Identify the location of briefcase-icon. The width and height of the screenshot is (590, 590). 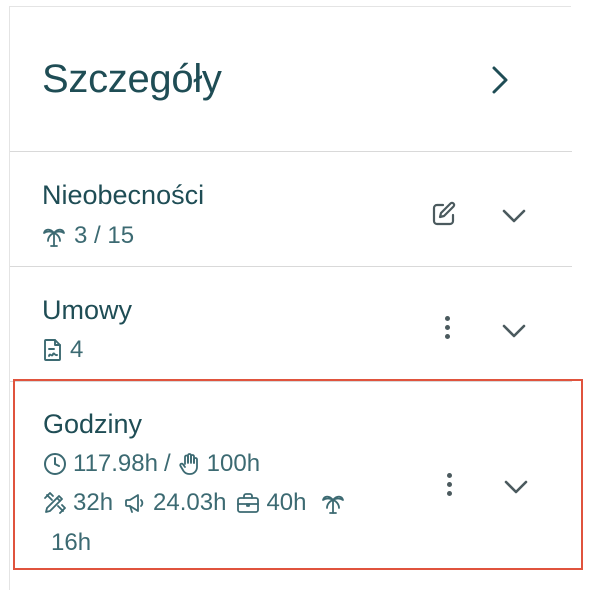
(248, 503).